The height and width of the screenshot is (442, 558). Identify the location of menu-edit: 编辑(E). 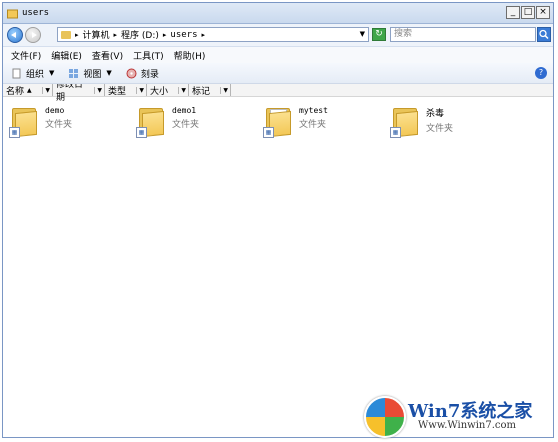
(66, 55).